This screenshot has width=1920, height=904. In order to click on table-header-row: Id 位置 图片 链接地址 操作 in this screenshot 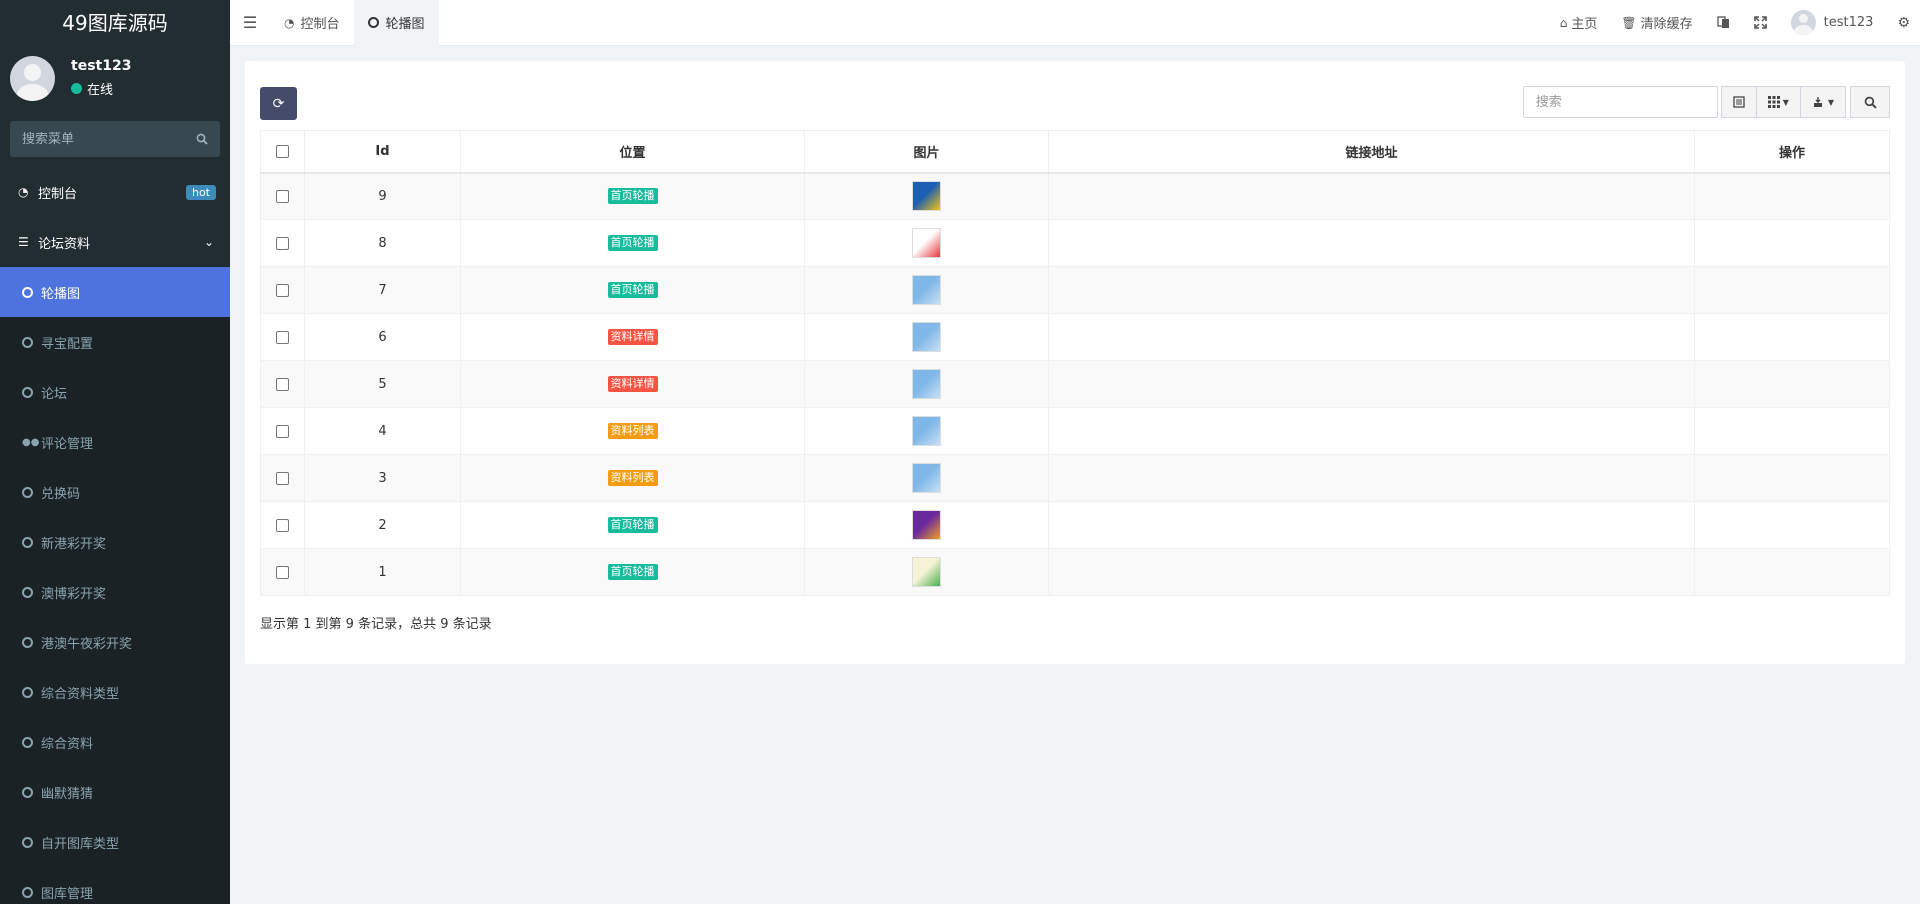, I will do `click(1075, 152)`.